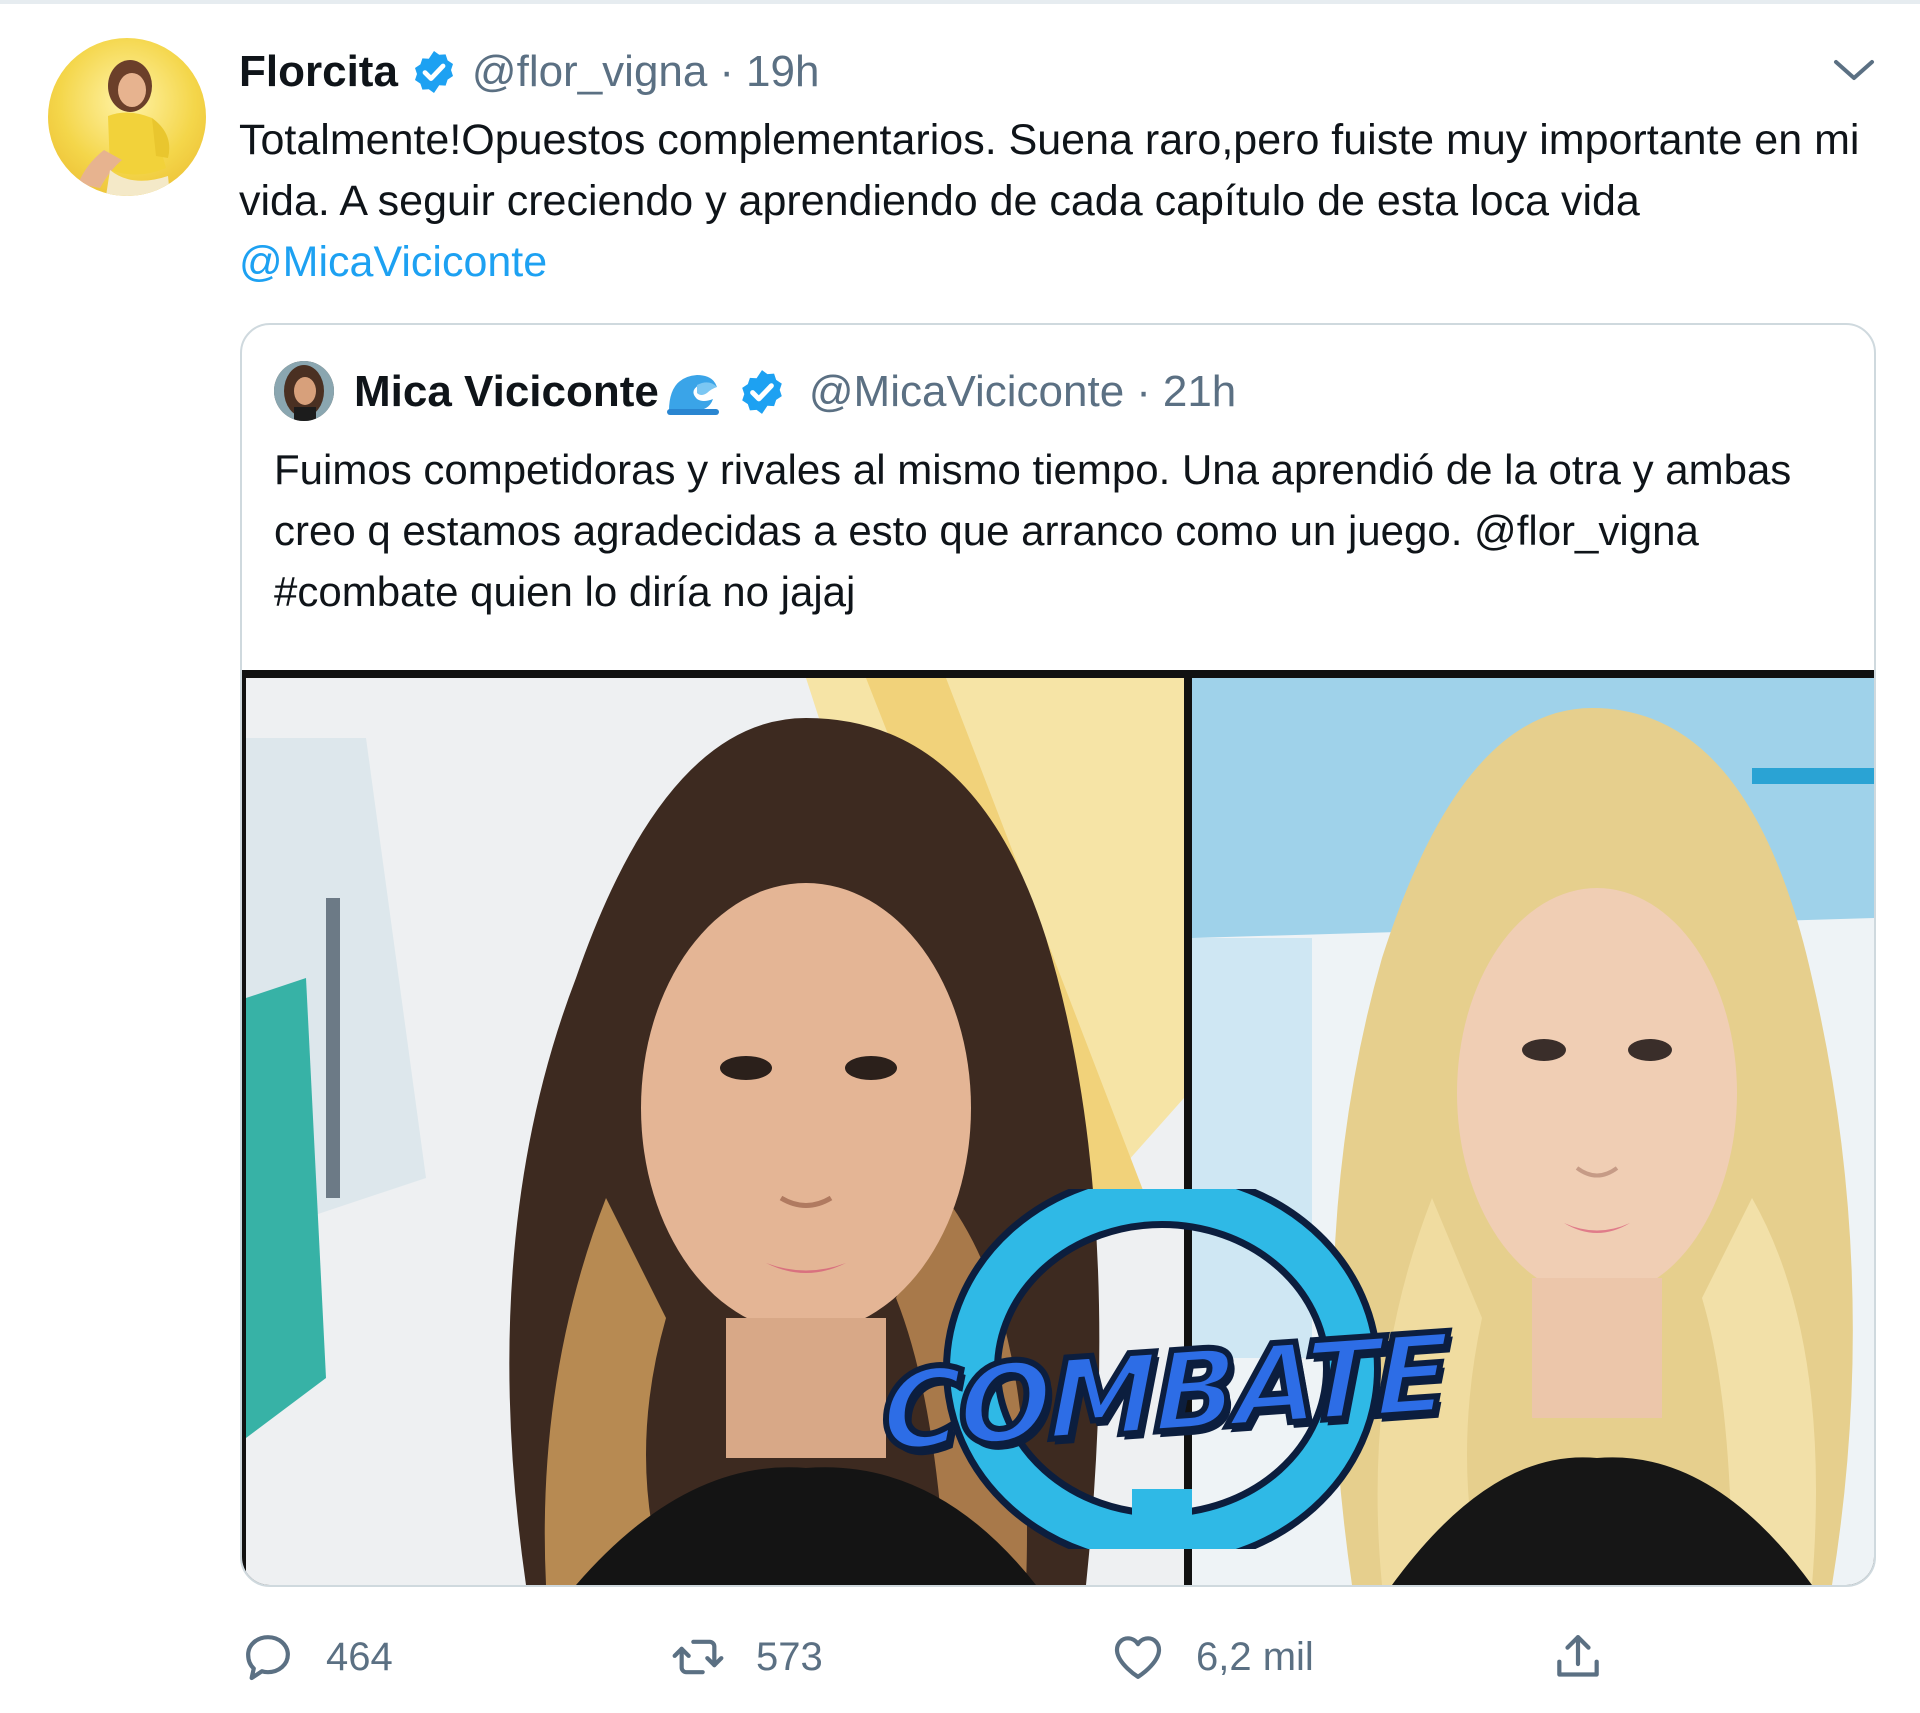  I want to click on tweet-header: Florcita @flor_vigna · 19h, so click(529, 72).